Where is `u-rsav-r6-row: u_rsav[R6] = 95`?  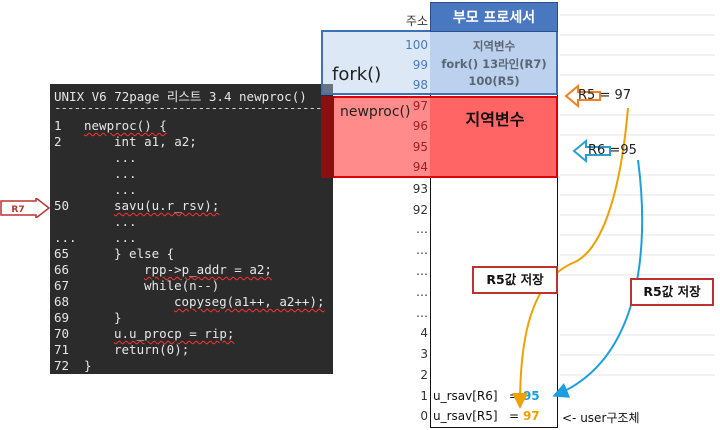
u-rsav-r6-row: u_rsav[R6] = 95 is located at coordinates (486, 396).